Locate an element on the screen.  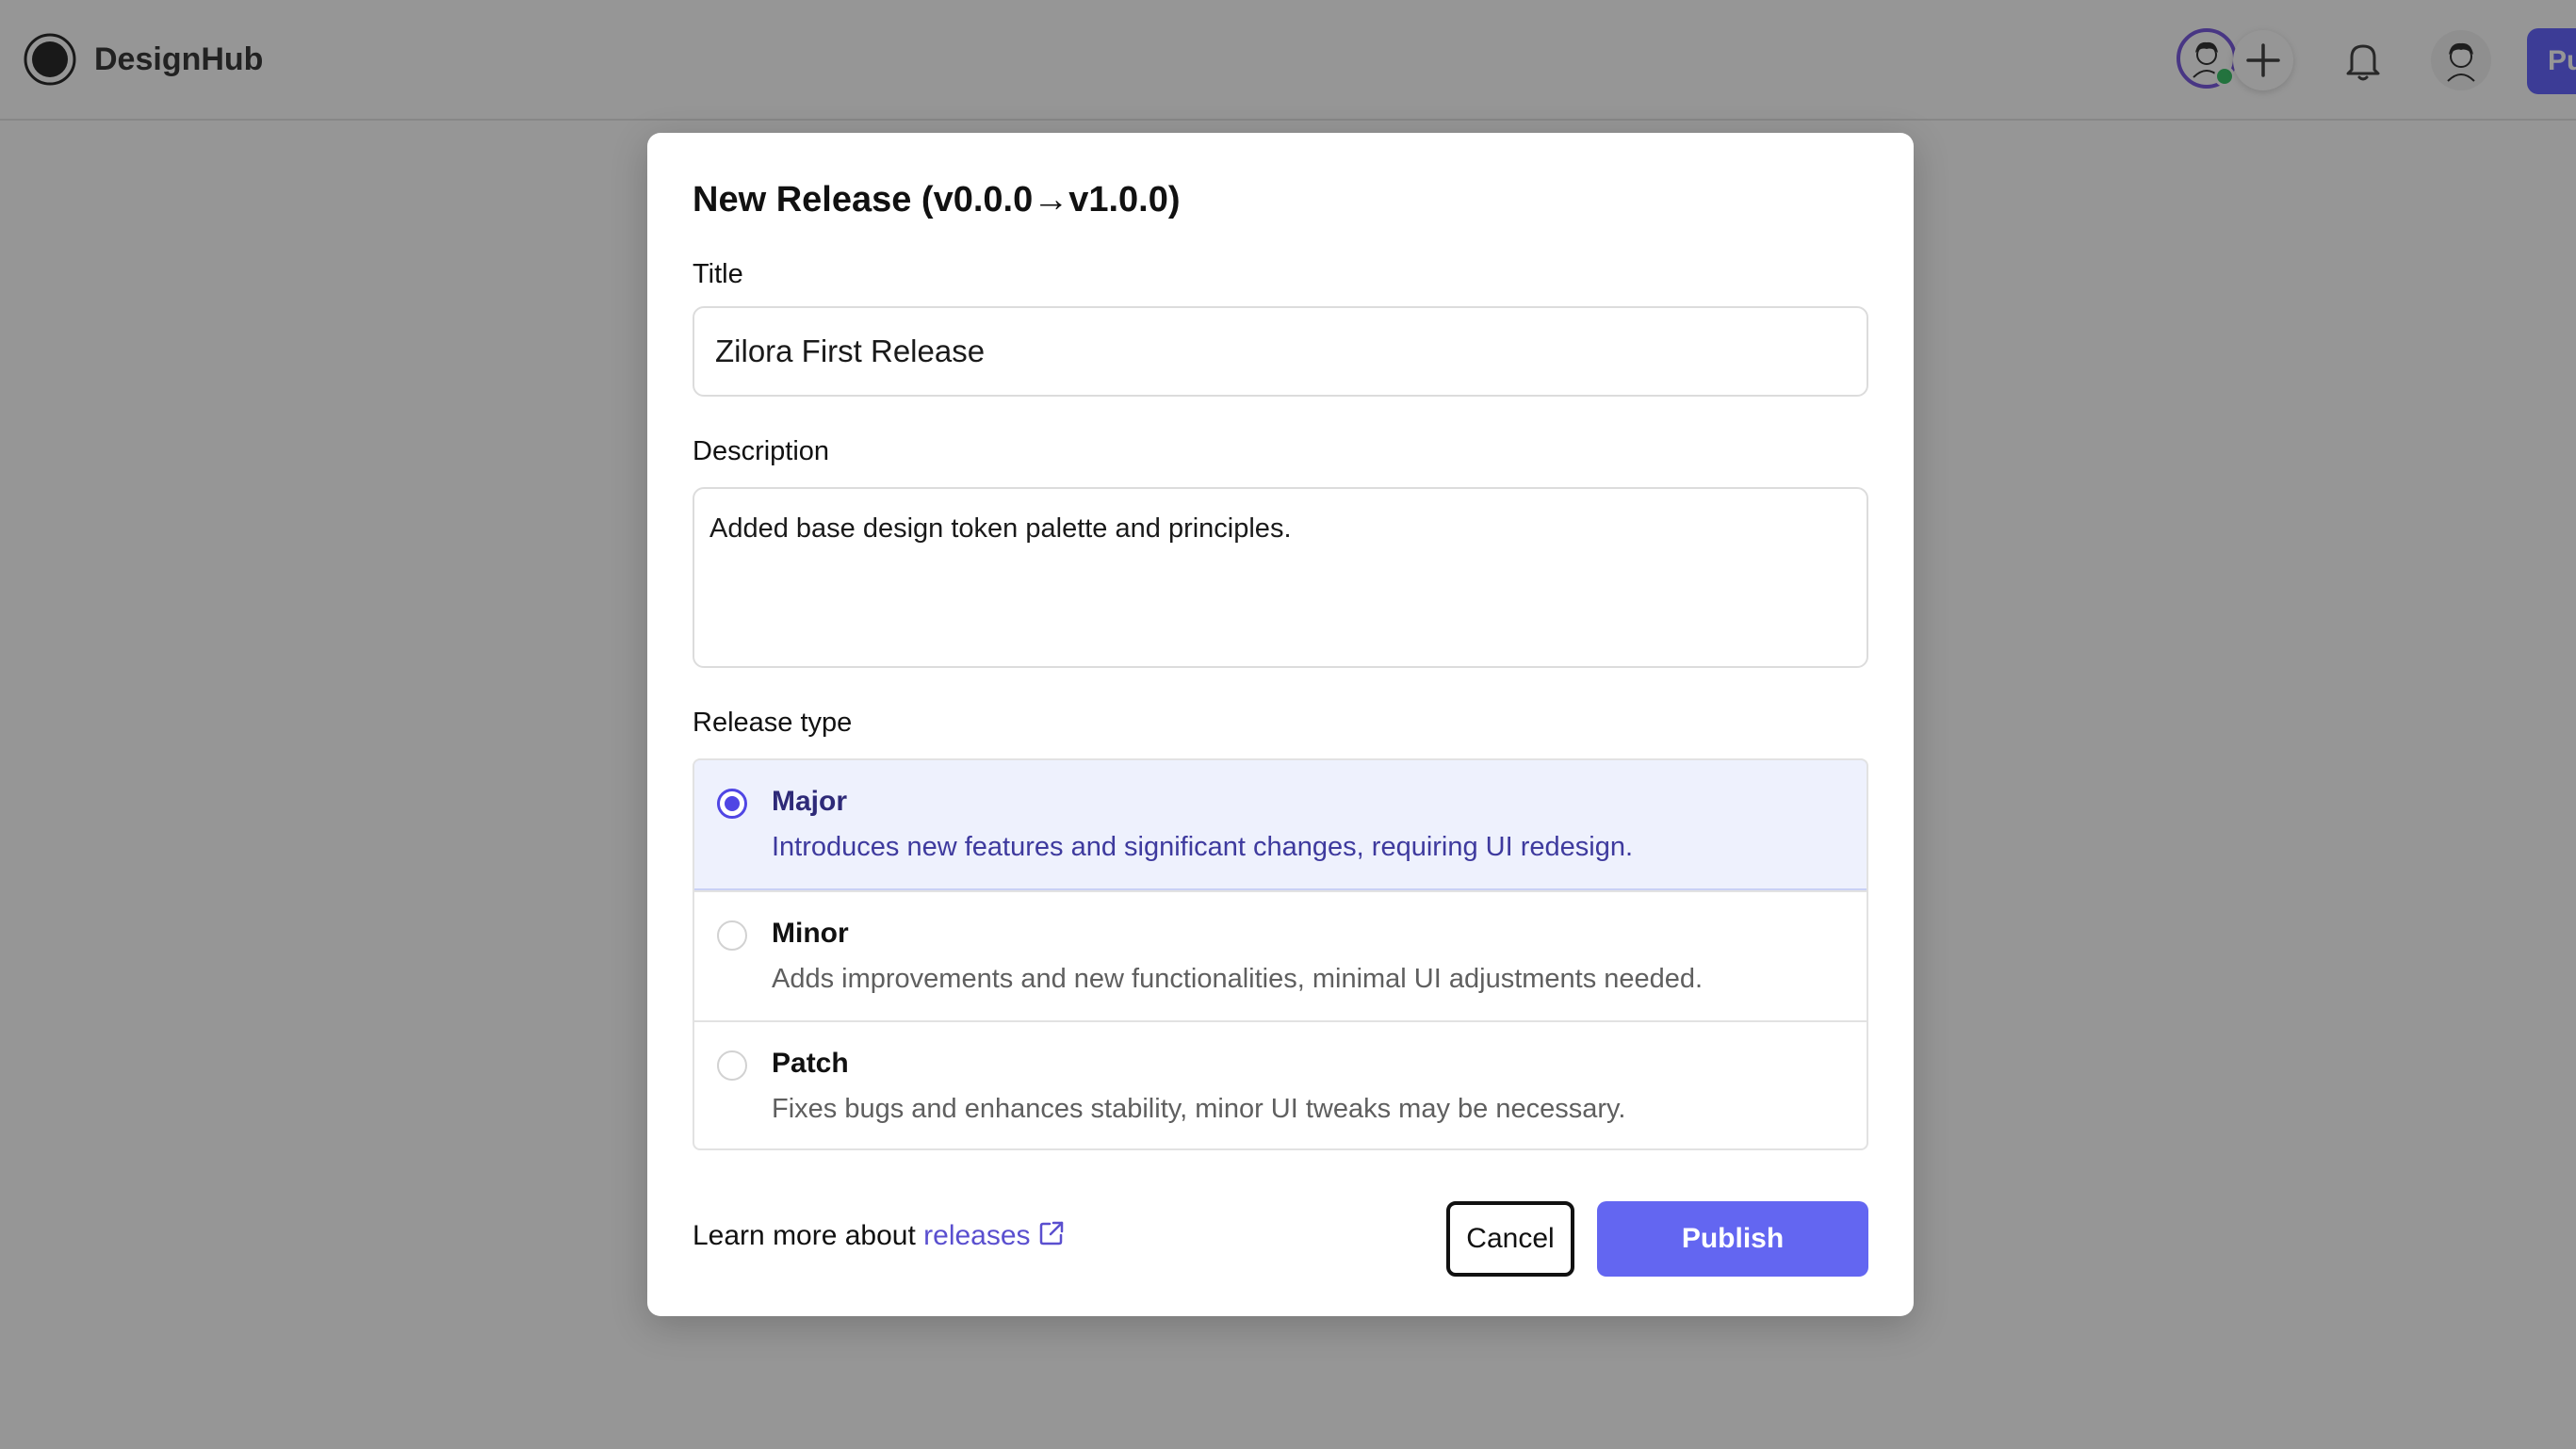
radio-major is located at coordinates (732, 804).